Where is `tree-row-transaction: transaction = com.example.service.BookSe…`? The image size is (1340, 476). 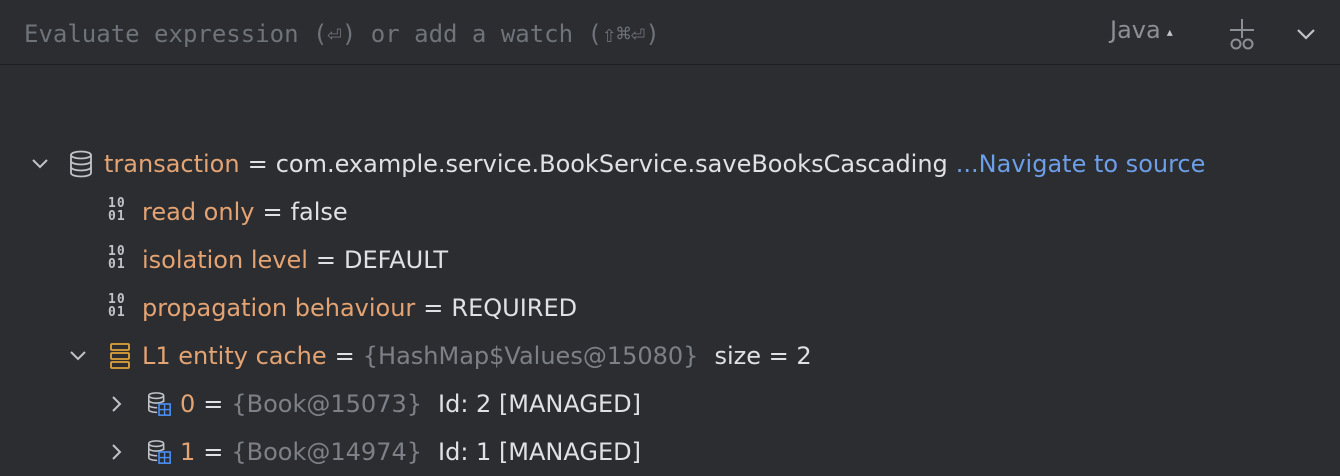 tree-row-transaction: transaction = com.example.service.BookSe… is located at coordinates (670, 164).